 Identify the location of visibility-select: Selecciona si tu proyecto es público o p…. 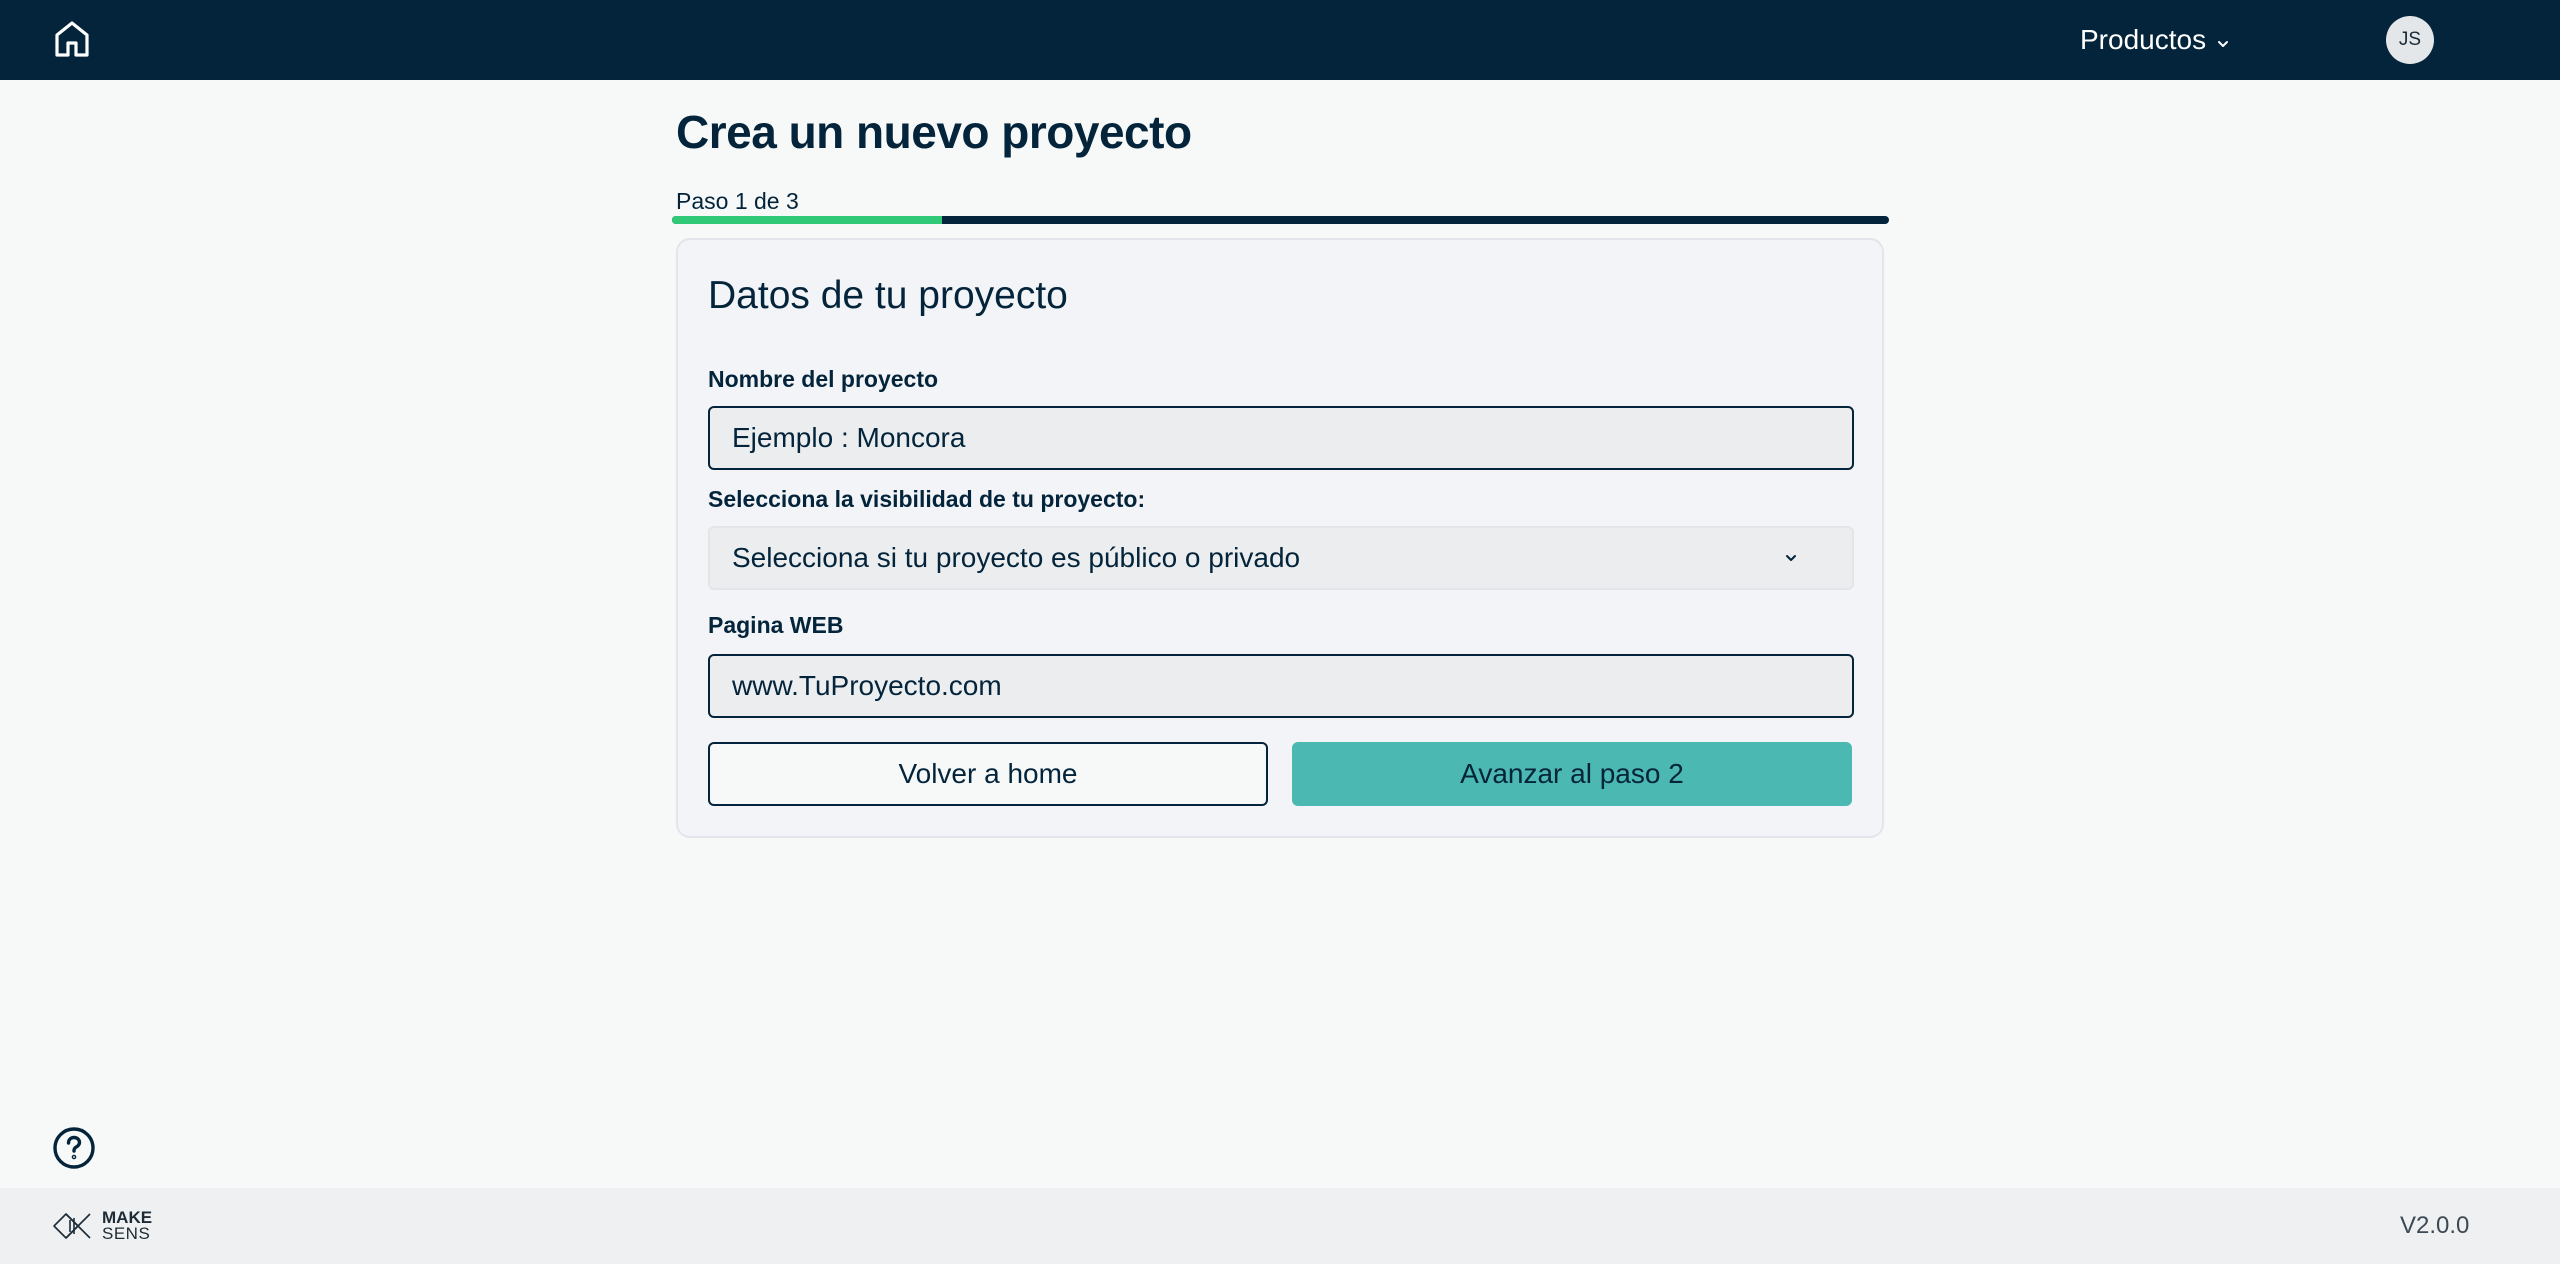
(1281, 558).